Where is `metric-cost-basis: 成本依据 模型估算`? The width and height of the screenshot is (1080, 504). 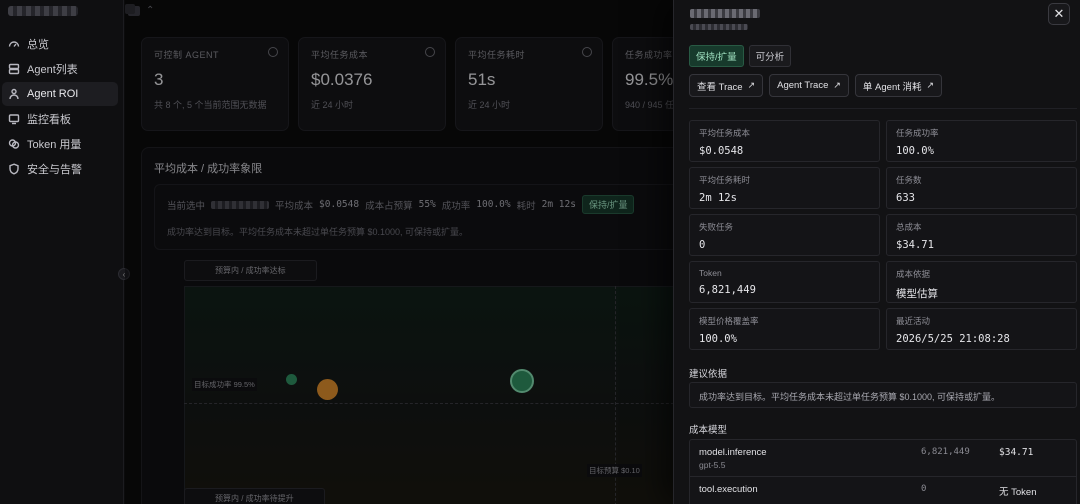
metric-cost-basis: 成本依据 模型估算 is located at coordinates (981, 282).